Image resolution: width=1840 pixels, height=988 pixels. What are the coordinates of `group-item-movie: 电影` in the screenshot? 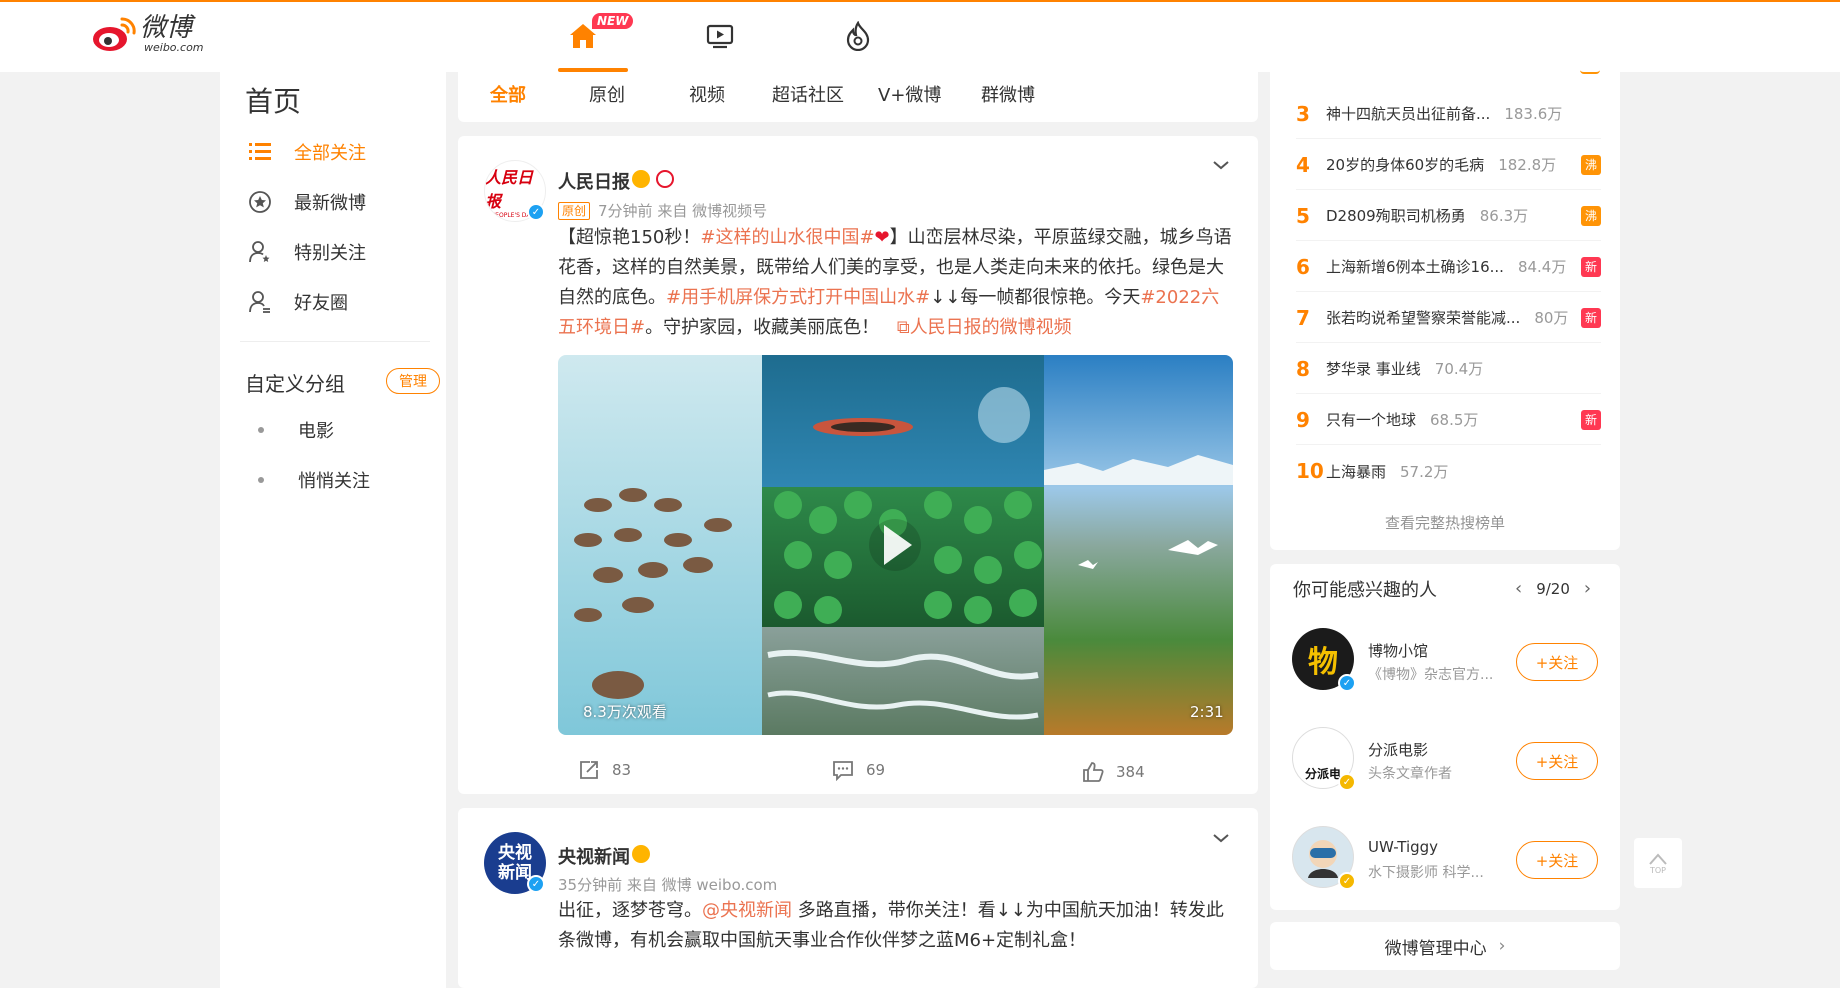 It's located at (296, 430).